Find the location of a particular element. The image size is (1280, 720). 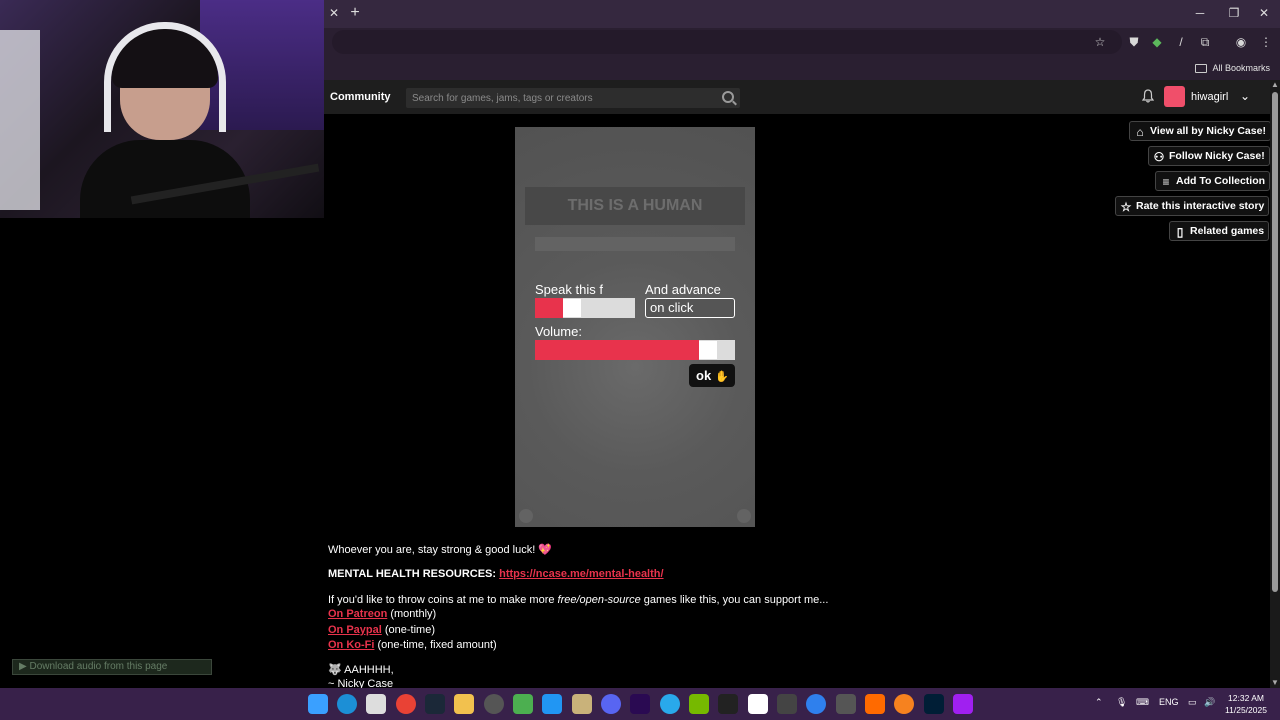

advance-label: And advance is located at coordinates (683, 289).